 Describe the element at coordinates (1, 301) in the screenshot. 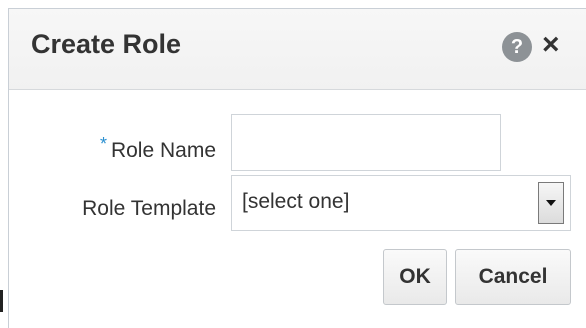

I see `background-edge` at that location.